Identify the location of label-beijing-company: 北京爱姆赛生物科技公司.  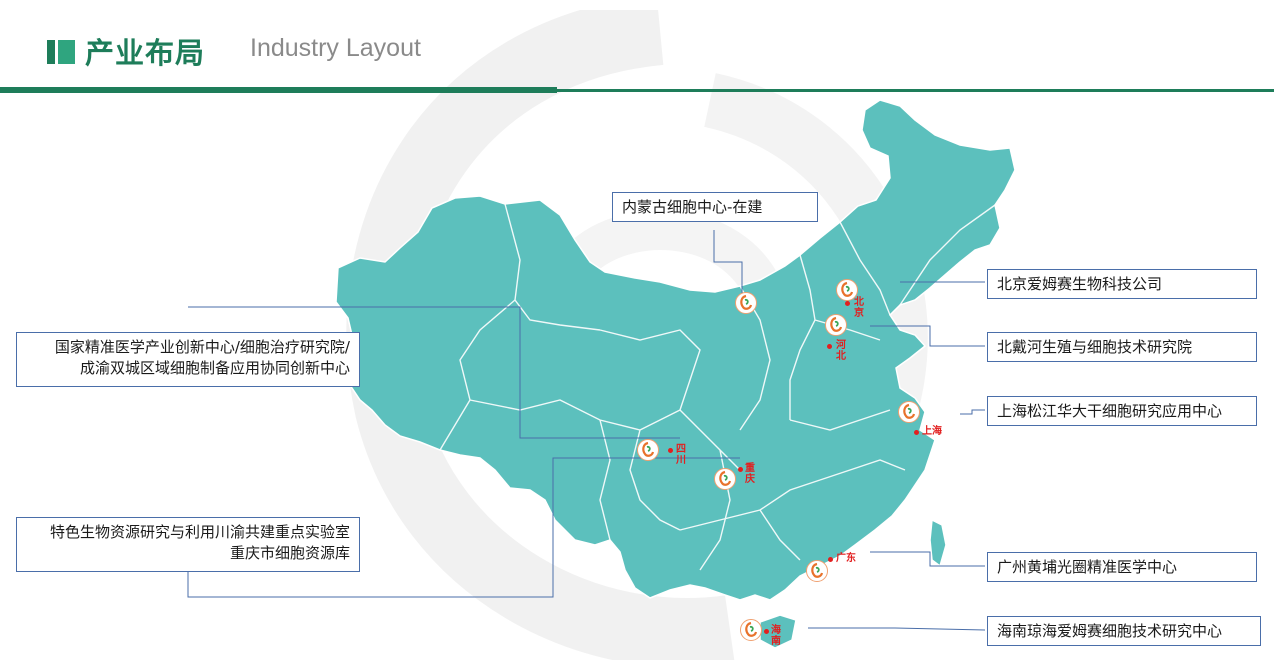
(1122, 284).